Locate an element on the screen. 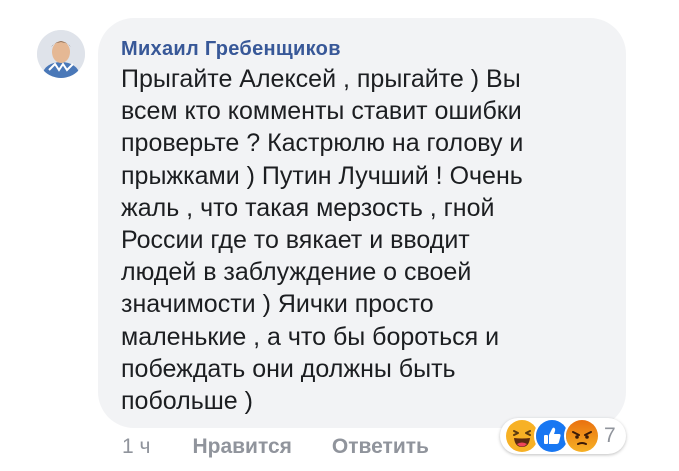  comment-actions: 1 ч Нравится Ответить is located at coordinates (275, 447).